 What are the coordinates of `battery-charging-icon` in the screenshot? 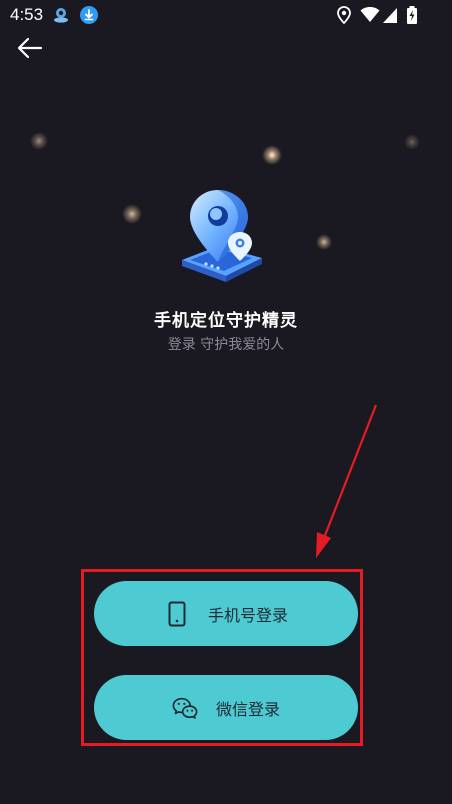 It's located at (412, 15).